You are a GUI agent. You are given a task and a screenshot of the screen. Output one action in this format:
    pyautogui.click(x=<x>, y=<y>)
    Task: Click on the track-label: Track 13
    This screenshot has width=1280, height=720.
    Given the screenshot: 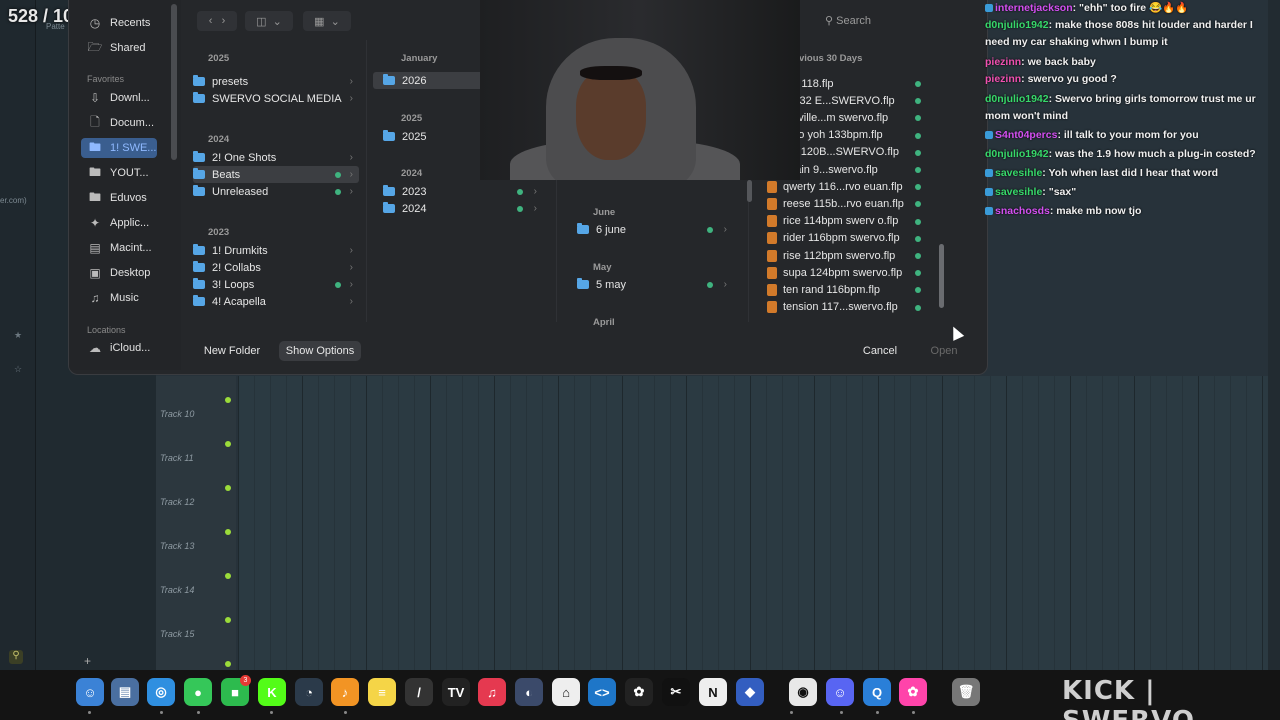 What is the action you would take?
    pyautogui.click(x=177, y=546)
    